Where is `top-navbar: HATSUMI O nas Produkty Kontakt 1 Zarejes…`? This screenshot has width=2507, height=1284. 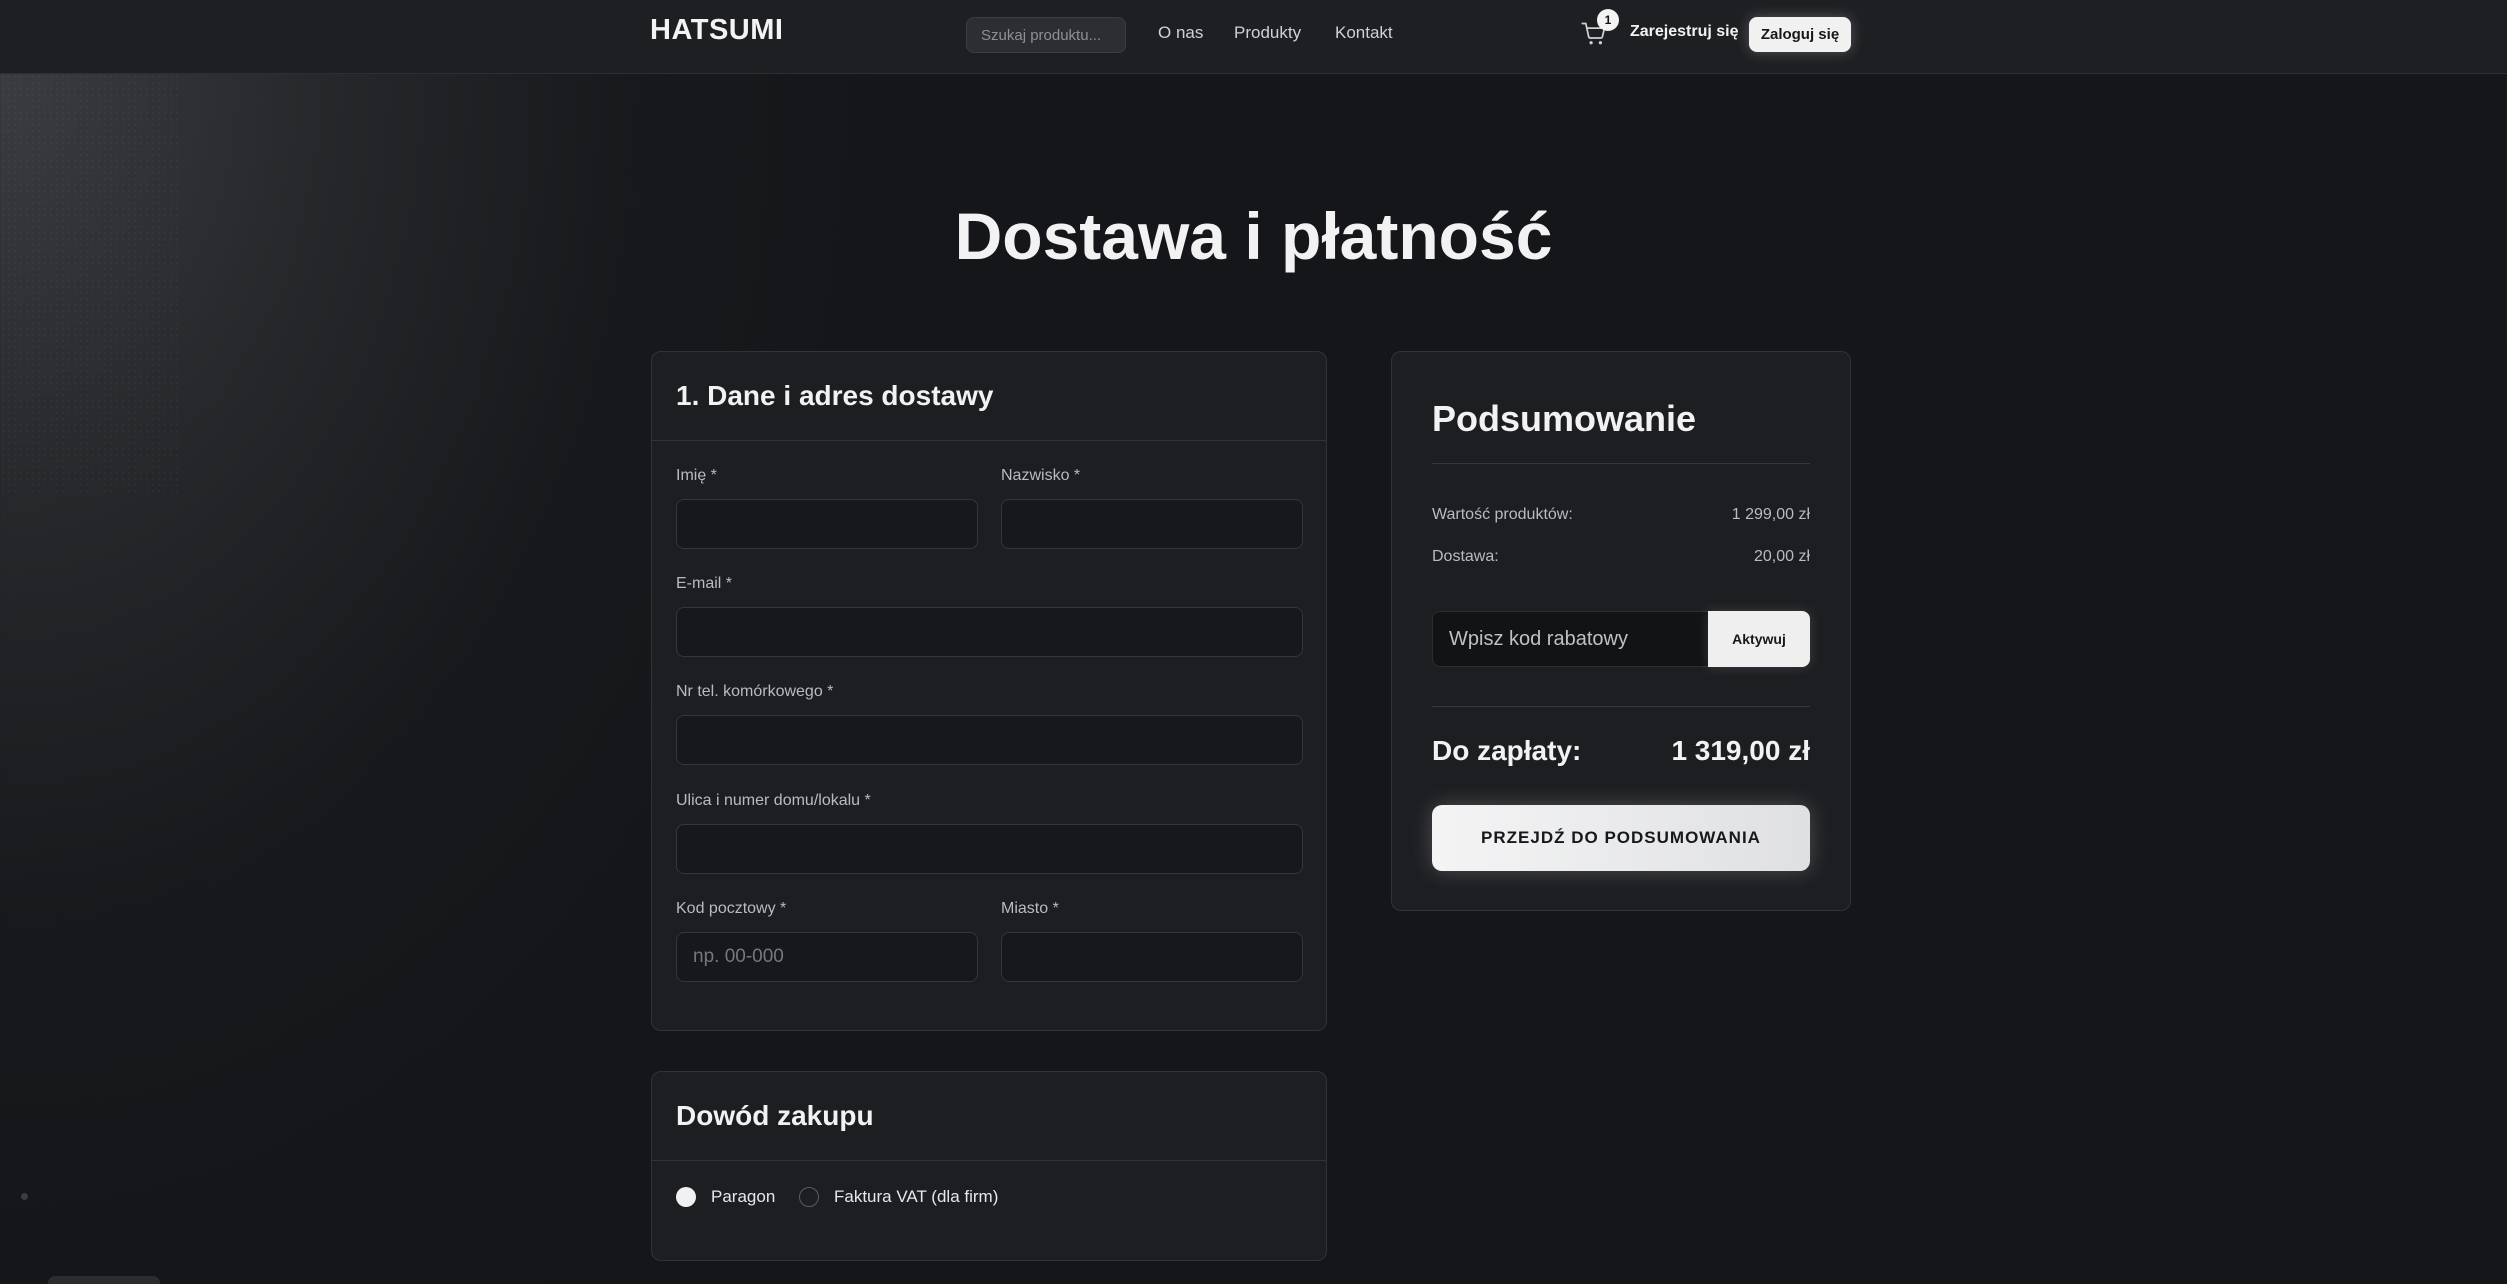 top-navbar: HATSUMI O nas Produkty Kontakt 1 Zarejes… is located at coordinates (1253, 37).